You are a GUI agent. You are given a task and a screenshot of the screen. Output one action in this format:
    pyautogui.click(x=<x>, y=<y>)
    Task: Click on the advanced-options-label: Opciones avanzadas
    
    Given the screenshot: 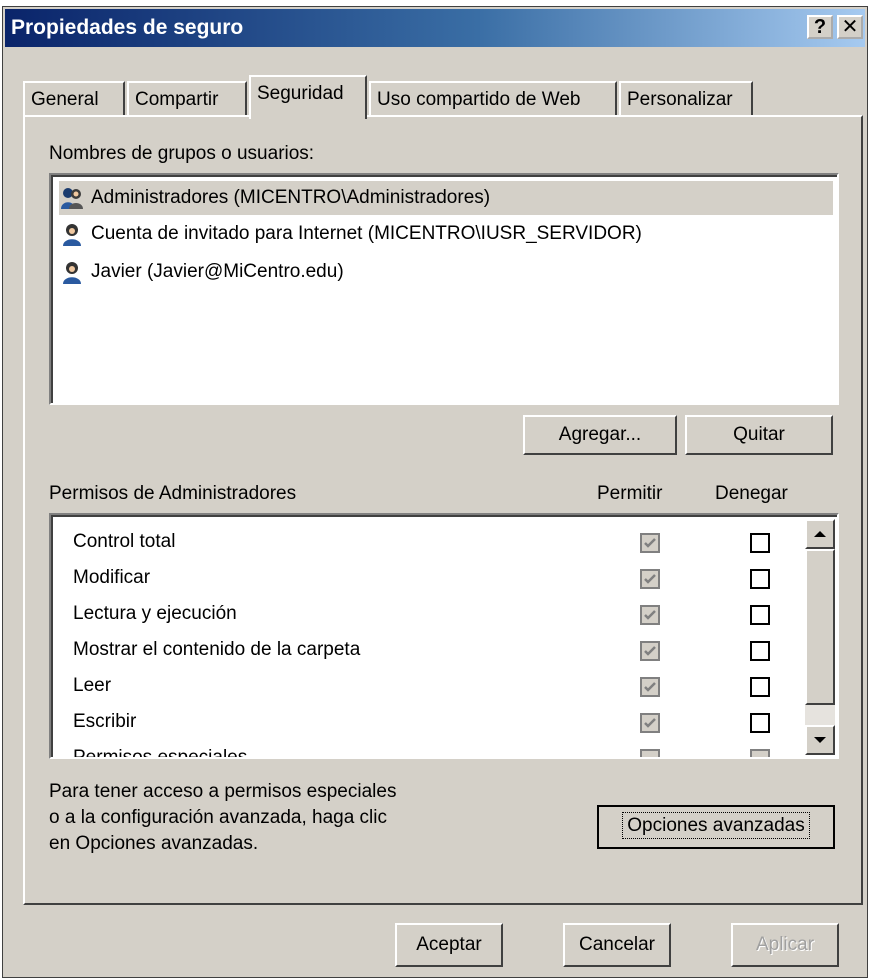 What is the action you would take?
    pyautogui.click(x=716, y=825)
    